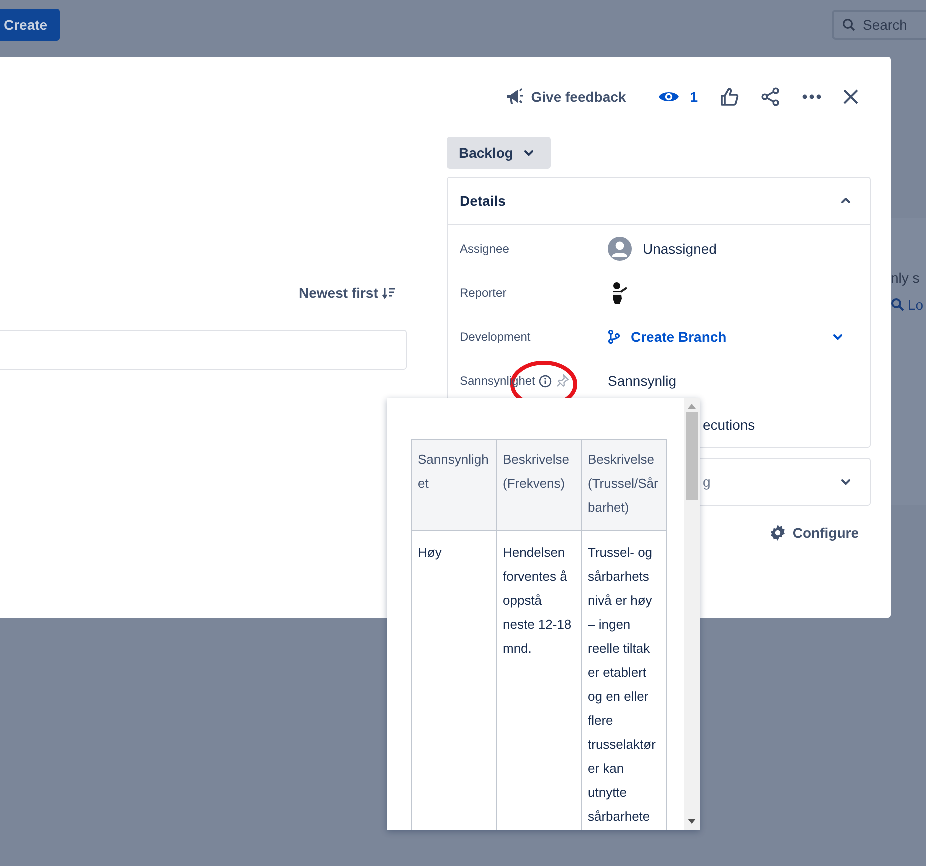 This screenshot has width=926, height=866. What do you see at coordinates (539, 485) in the screenshot?
I see `column-header: Beskrivelse (Frekvens)` at bounding box center [539, 485].